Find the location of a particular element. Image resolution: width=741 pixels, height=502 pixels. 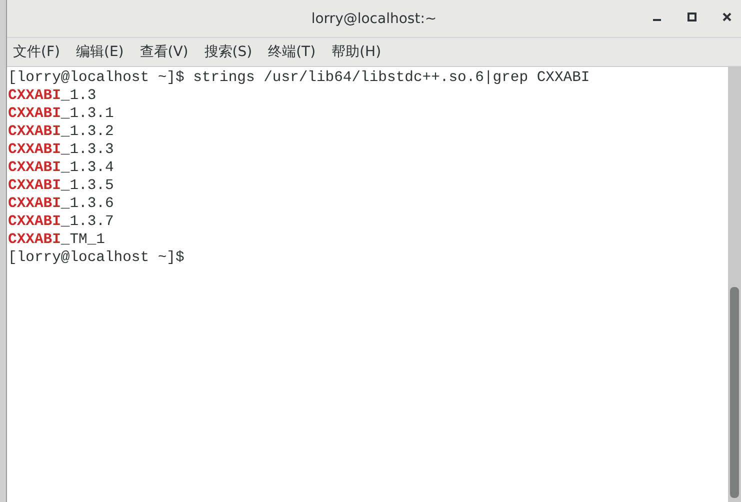

terminal-line: CXXABI_1.3.7 is located at coordinates (61, 222).